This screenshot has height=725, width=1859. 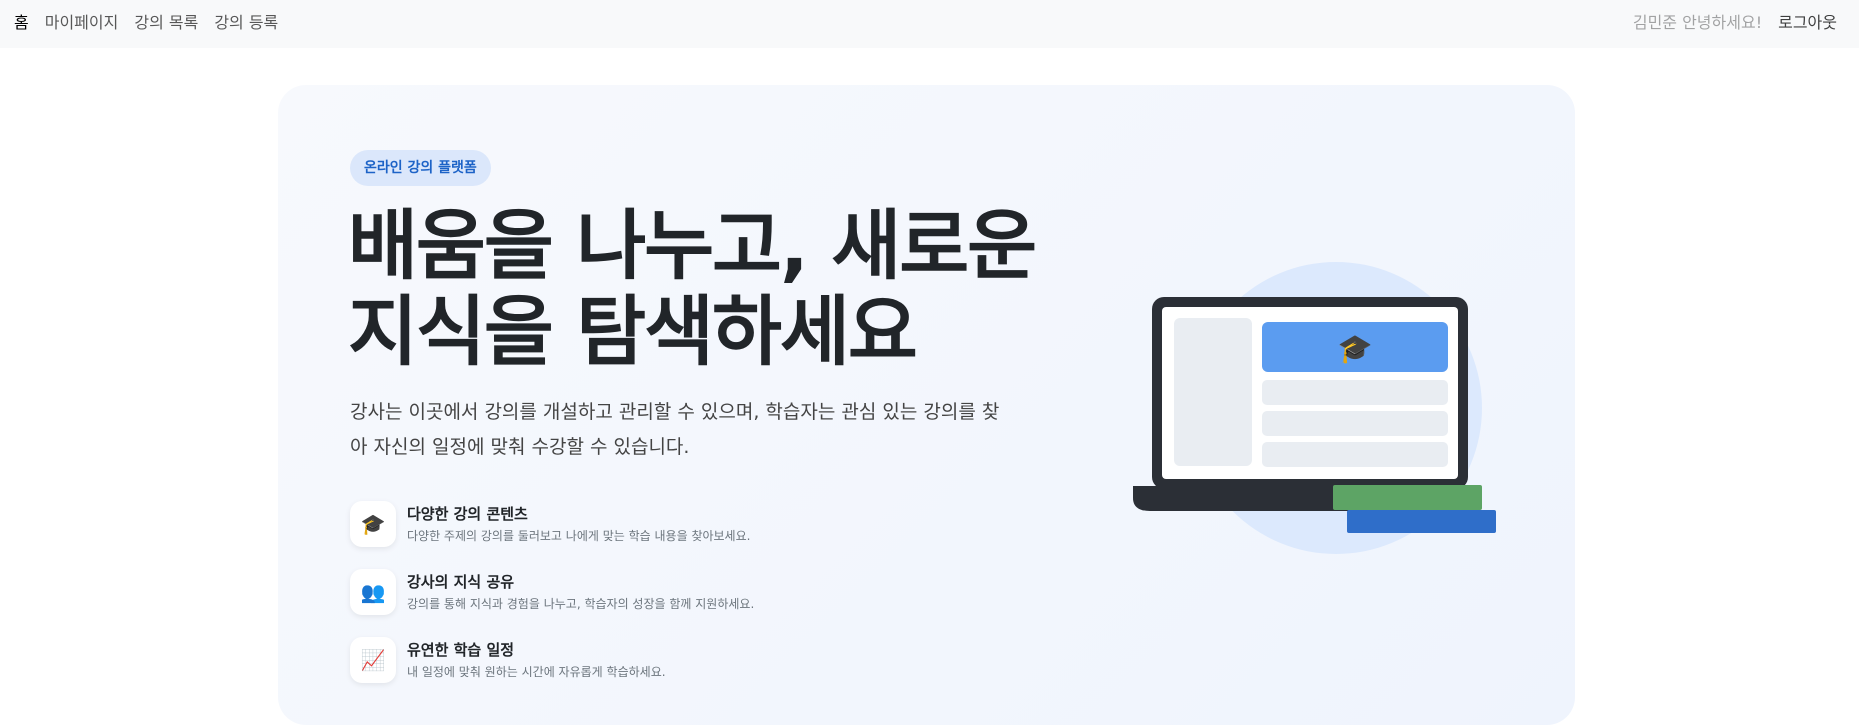 What do you see at coordinates (1697, 22) in the screenshot?
I see `user-greeting: 김민준 안녕하세요!` at bounding box center [1697, 22].